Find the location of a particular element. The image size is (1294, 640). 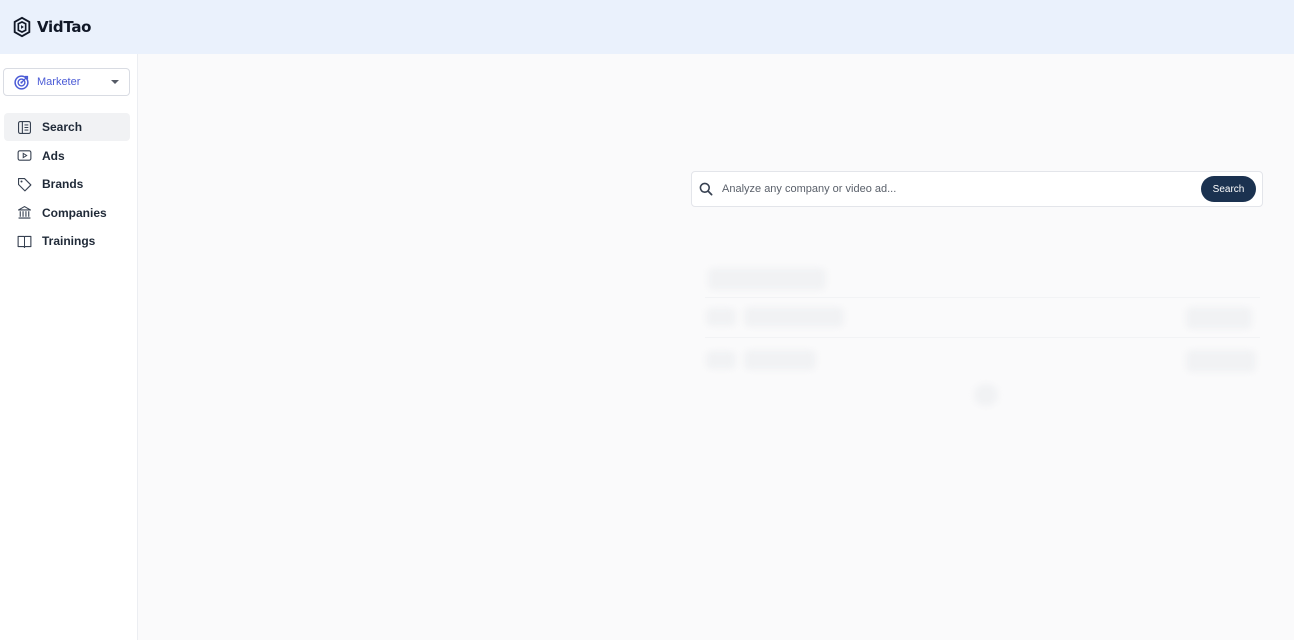

sidebar-item-label: Search is located at coordinates (62, 127).